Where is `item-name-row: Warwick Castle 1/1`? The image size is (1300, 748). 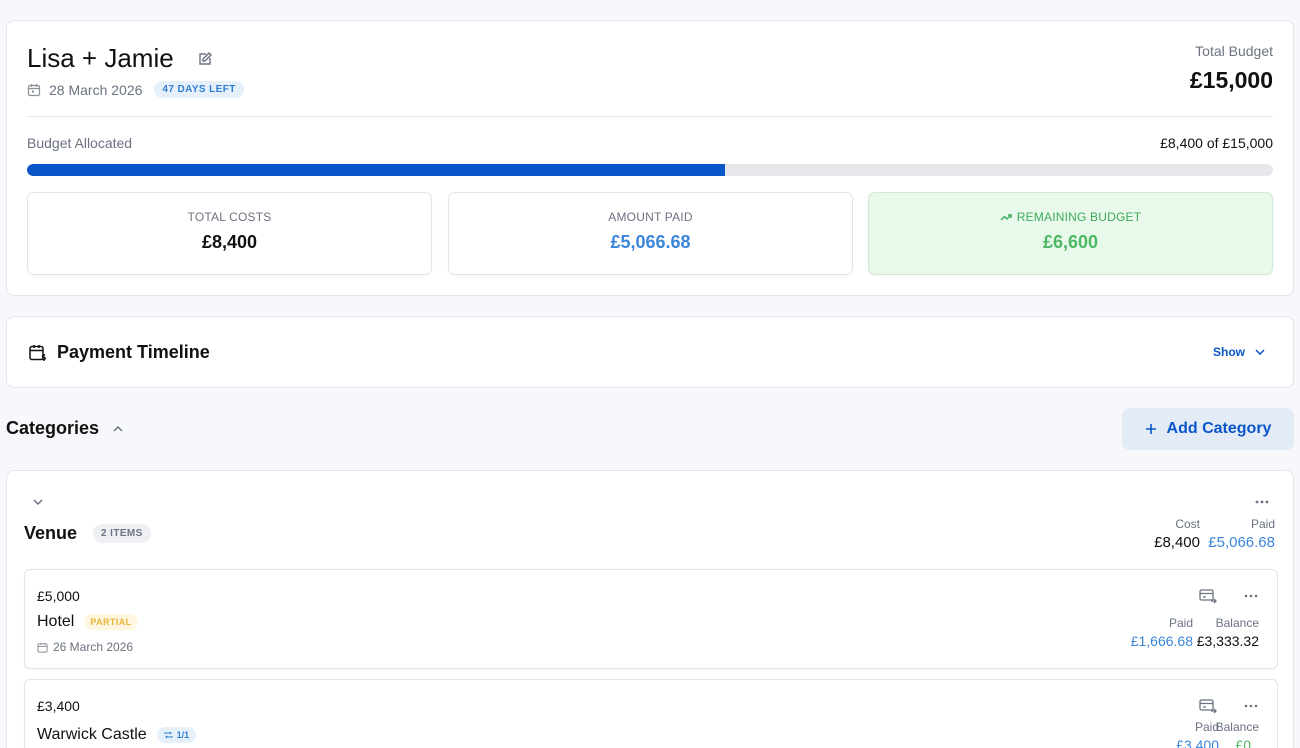 item-name-row: Warwick Castle 1/1 is located at coordinates (117, 735).